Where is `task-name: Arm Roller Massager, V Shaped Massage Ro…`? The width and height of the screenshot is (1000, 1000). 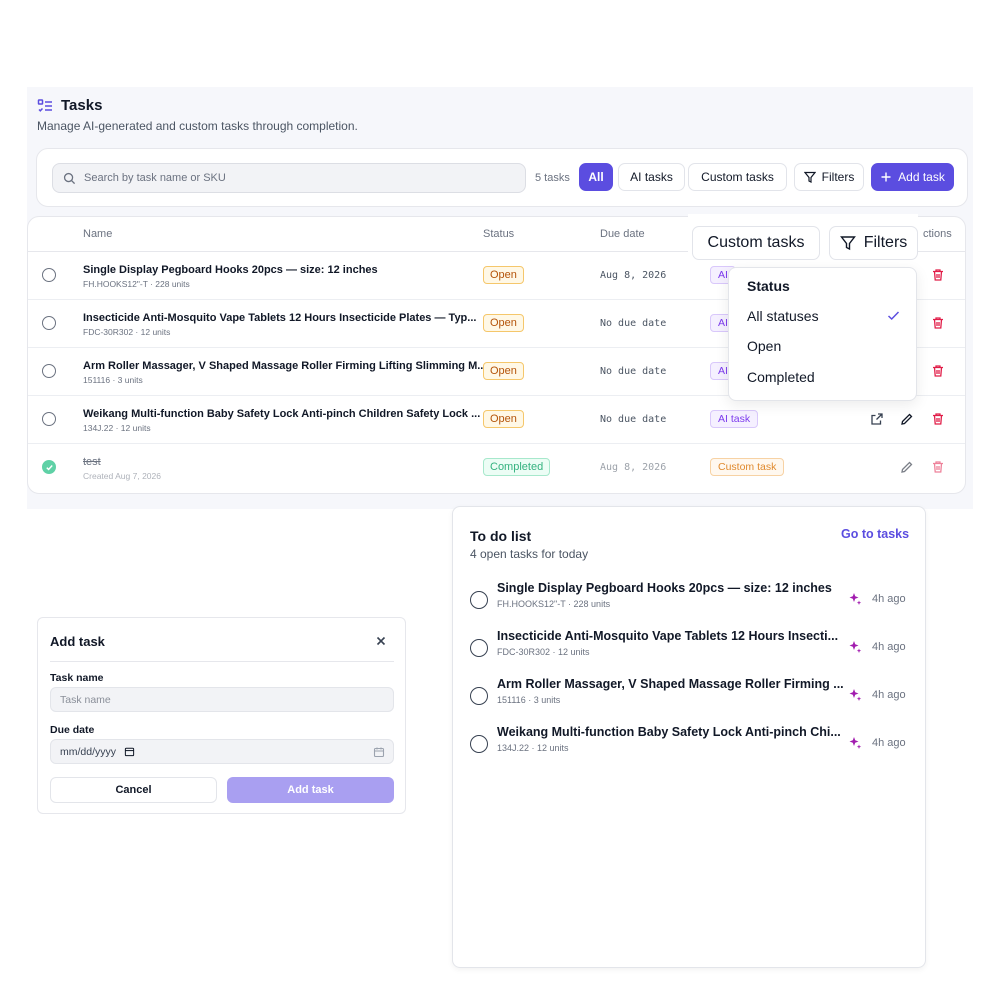
task-name: Arm Roller Massager, V Shaped Massage Ro… is located at coordinates (285, 366).